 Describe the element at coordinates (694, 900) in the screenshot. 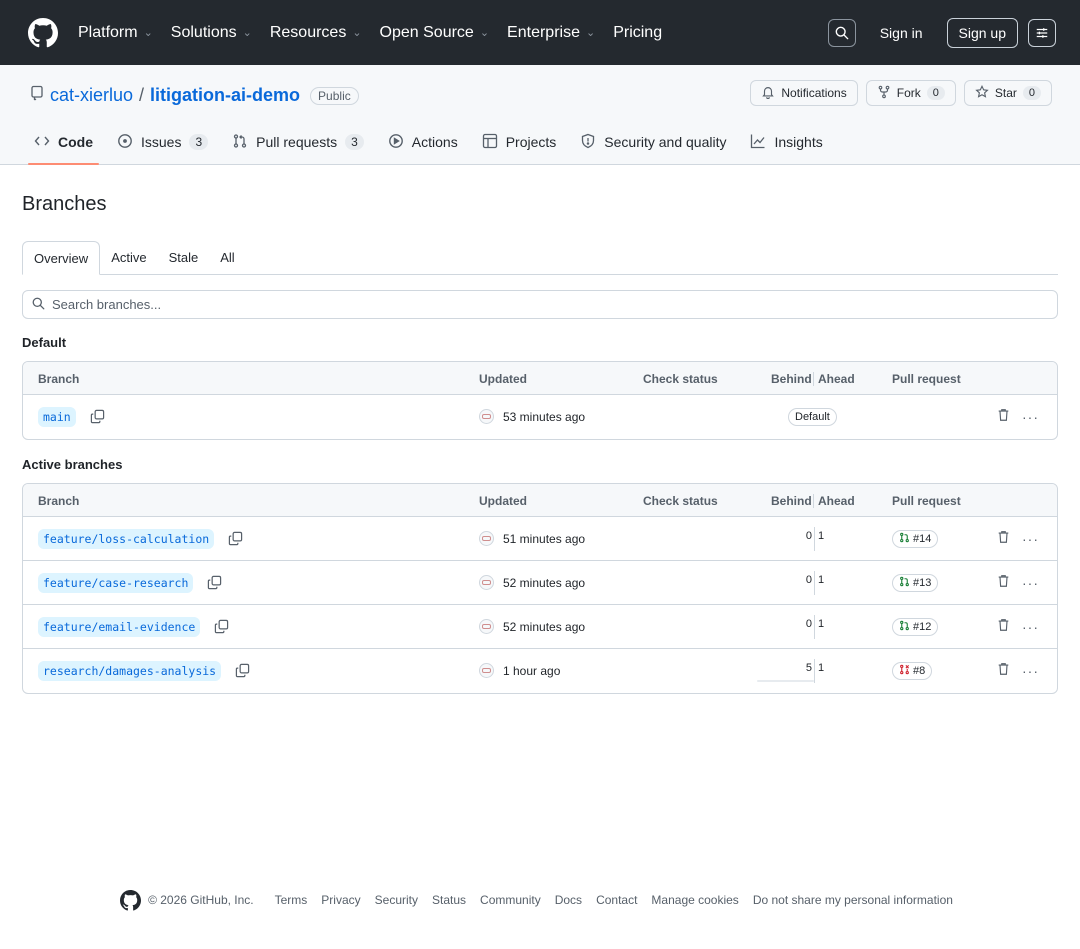

I see `footer-link-manage-cookies: Manage cookies` at that location.